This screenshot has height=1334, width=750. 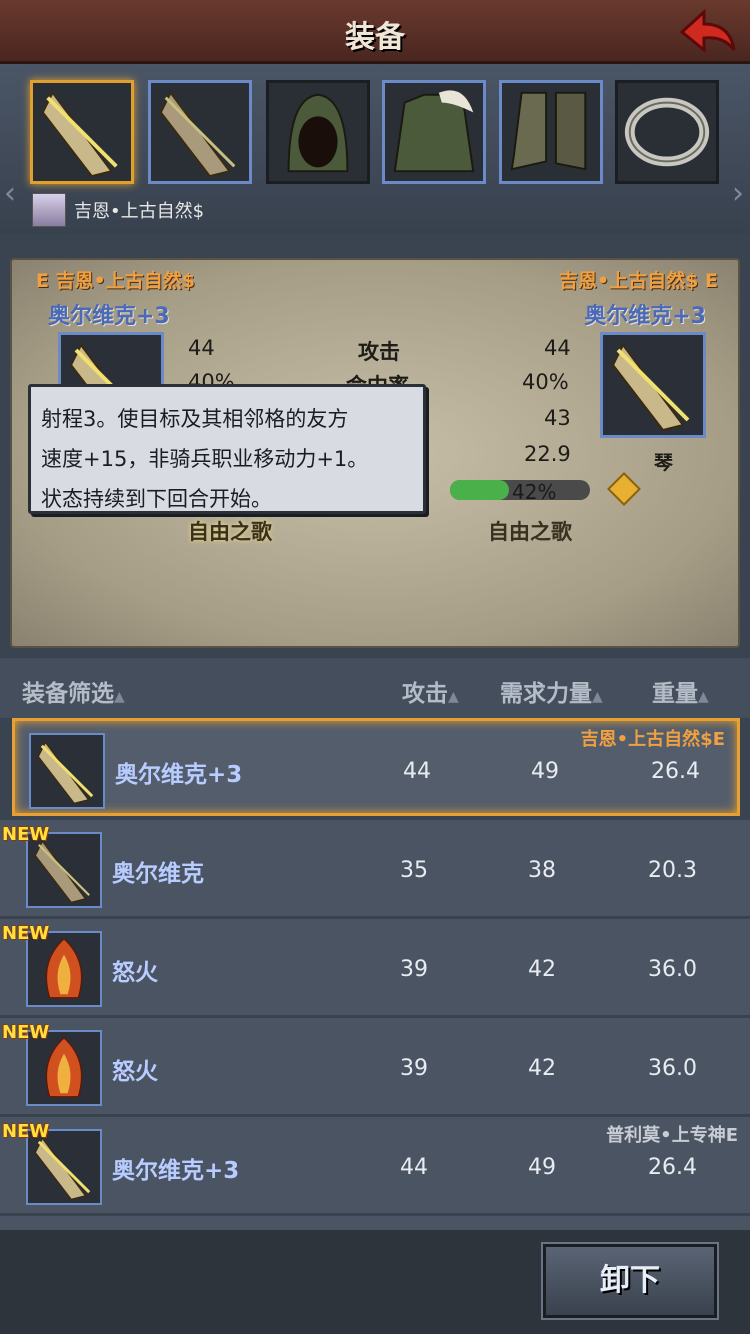 I want to click on slot-helmet, so click(x=318, y=132).